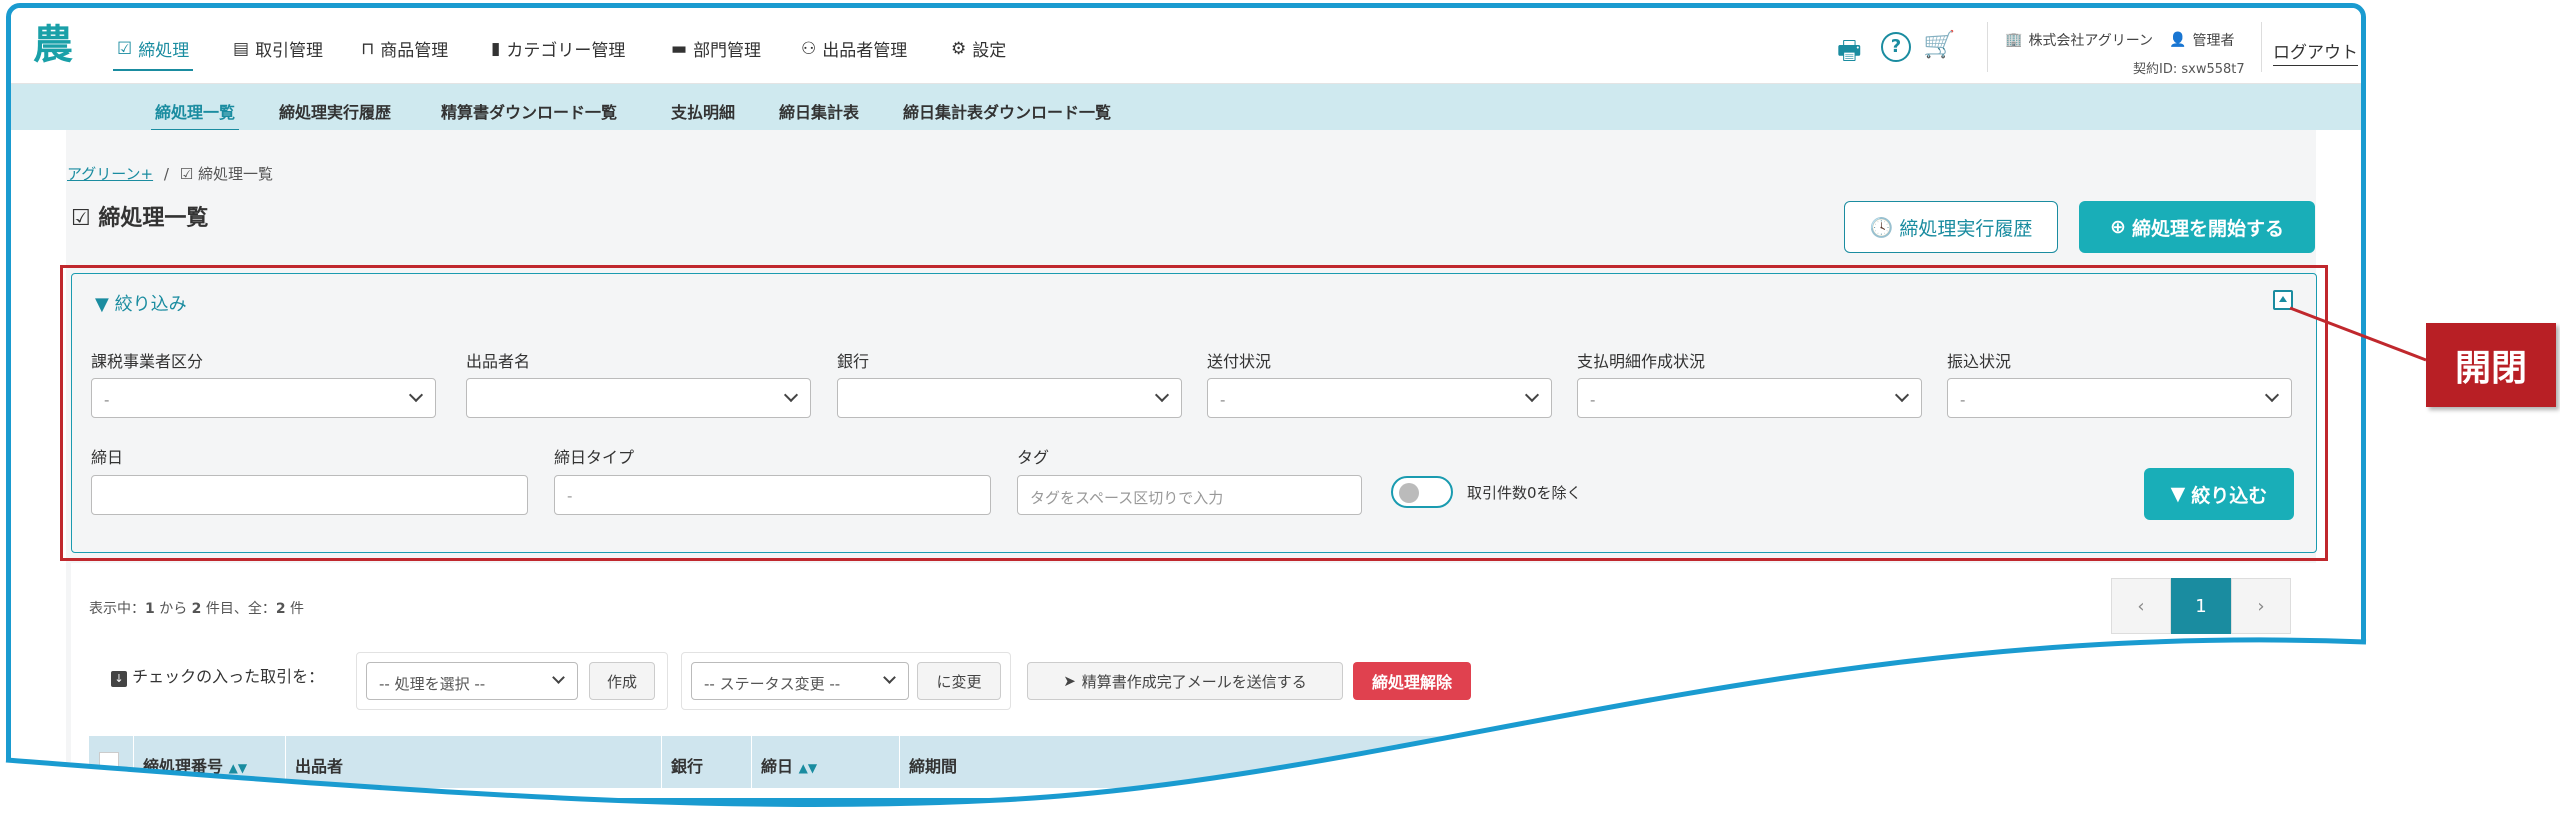 The height and width of the screenshot is (815, 2560). What do you see at coordinates (809, 48) in the screenshot?
I see `users-icon: ⚇` at bounding box center [809, 48].